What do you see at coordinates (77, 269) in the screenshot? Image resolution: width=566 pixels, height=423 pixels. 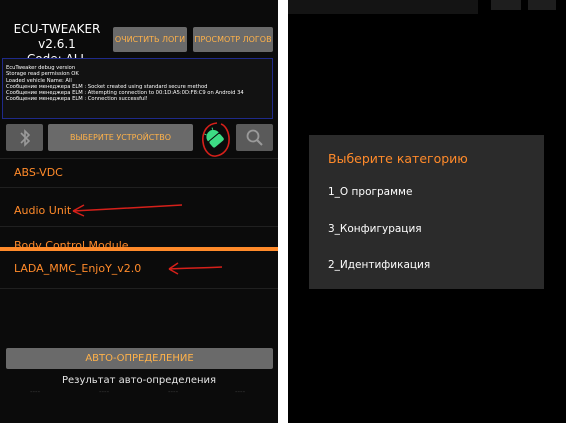 I see `list-item: LADA_MMC_EnjoY_v2.0` at bounding box center [77, 269].